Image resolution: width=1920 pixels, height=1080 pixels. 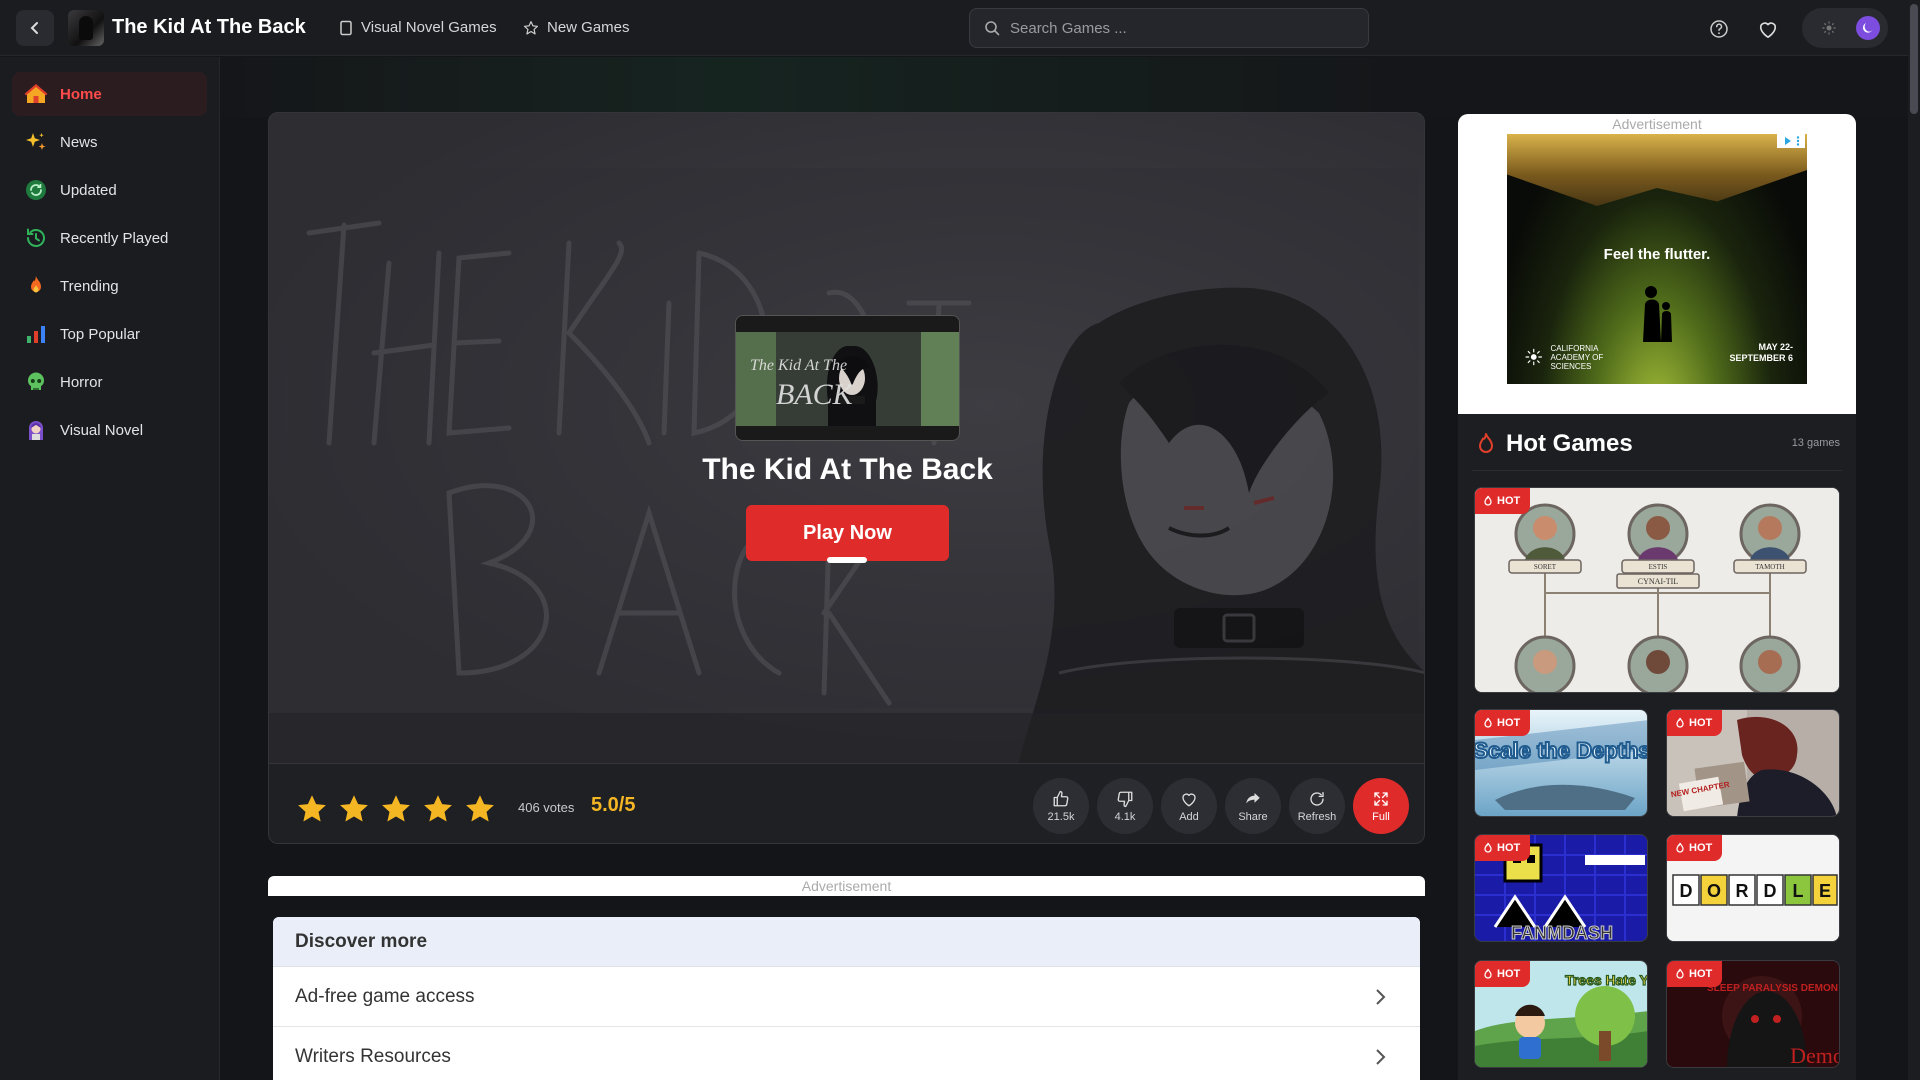 What do you see at coordinates (1381, 1056) in the screenshot?
I see `chevron-right-icon` at bounding box center [1381, 1056].